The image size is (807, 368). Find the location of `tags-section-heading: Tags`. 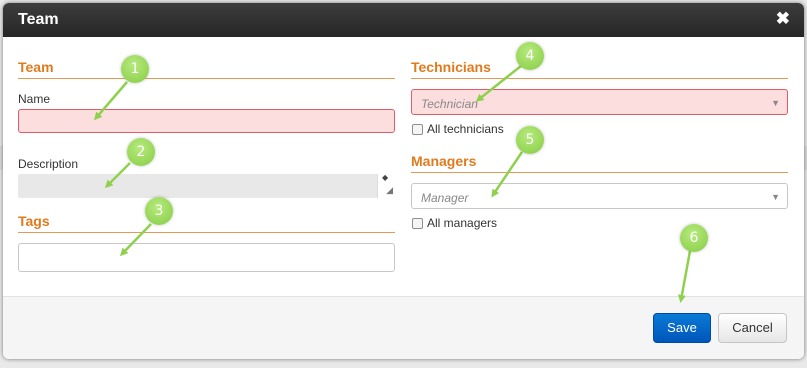

tags-section-heading: Tags is located at coordinates (34, 221).